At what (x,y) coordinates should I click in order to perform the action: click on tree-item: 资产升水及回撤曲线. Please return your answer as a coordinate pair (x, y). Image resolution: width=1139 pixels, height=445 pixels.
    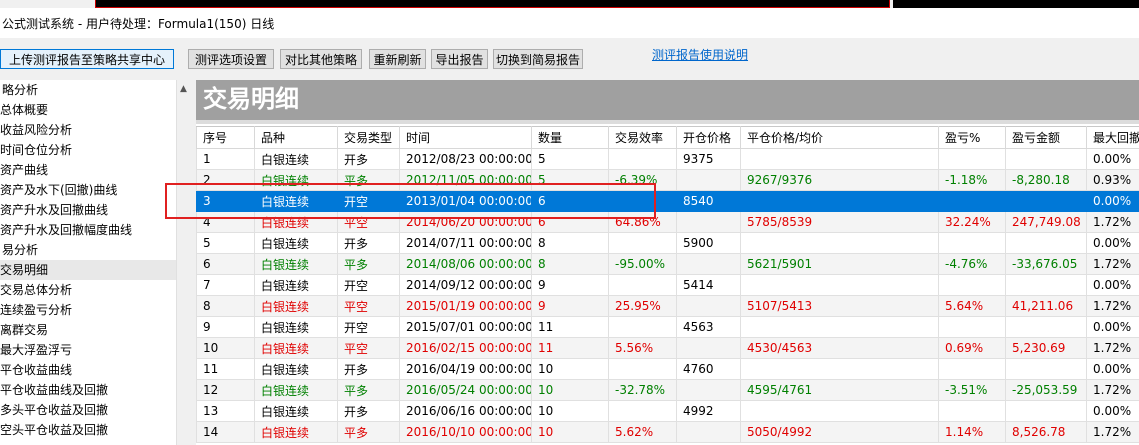
    Looking at the image, I should click on (88, 210).